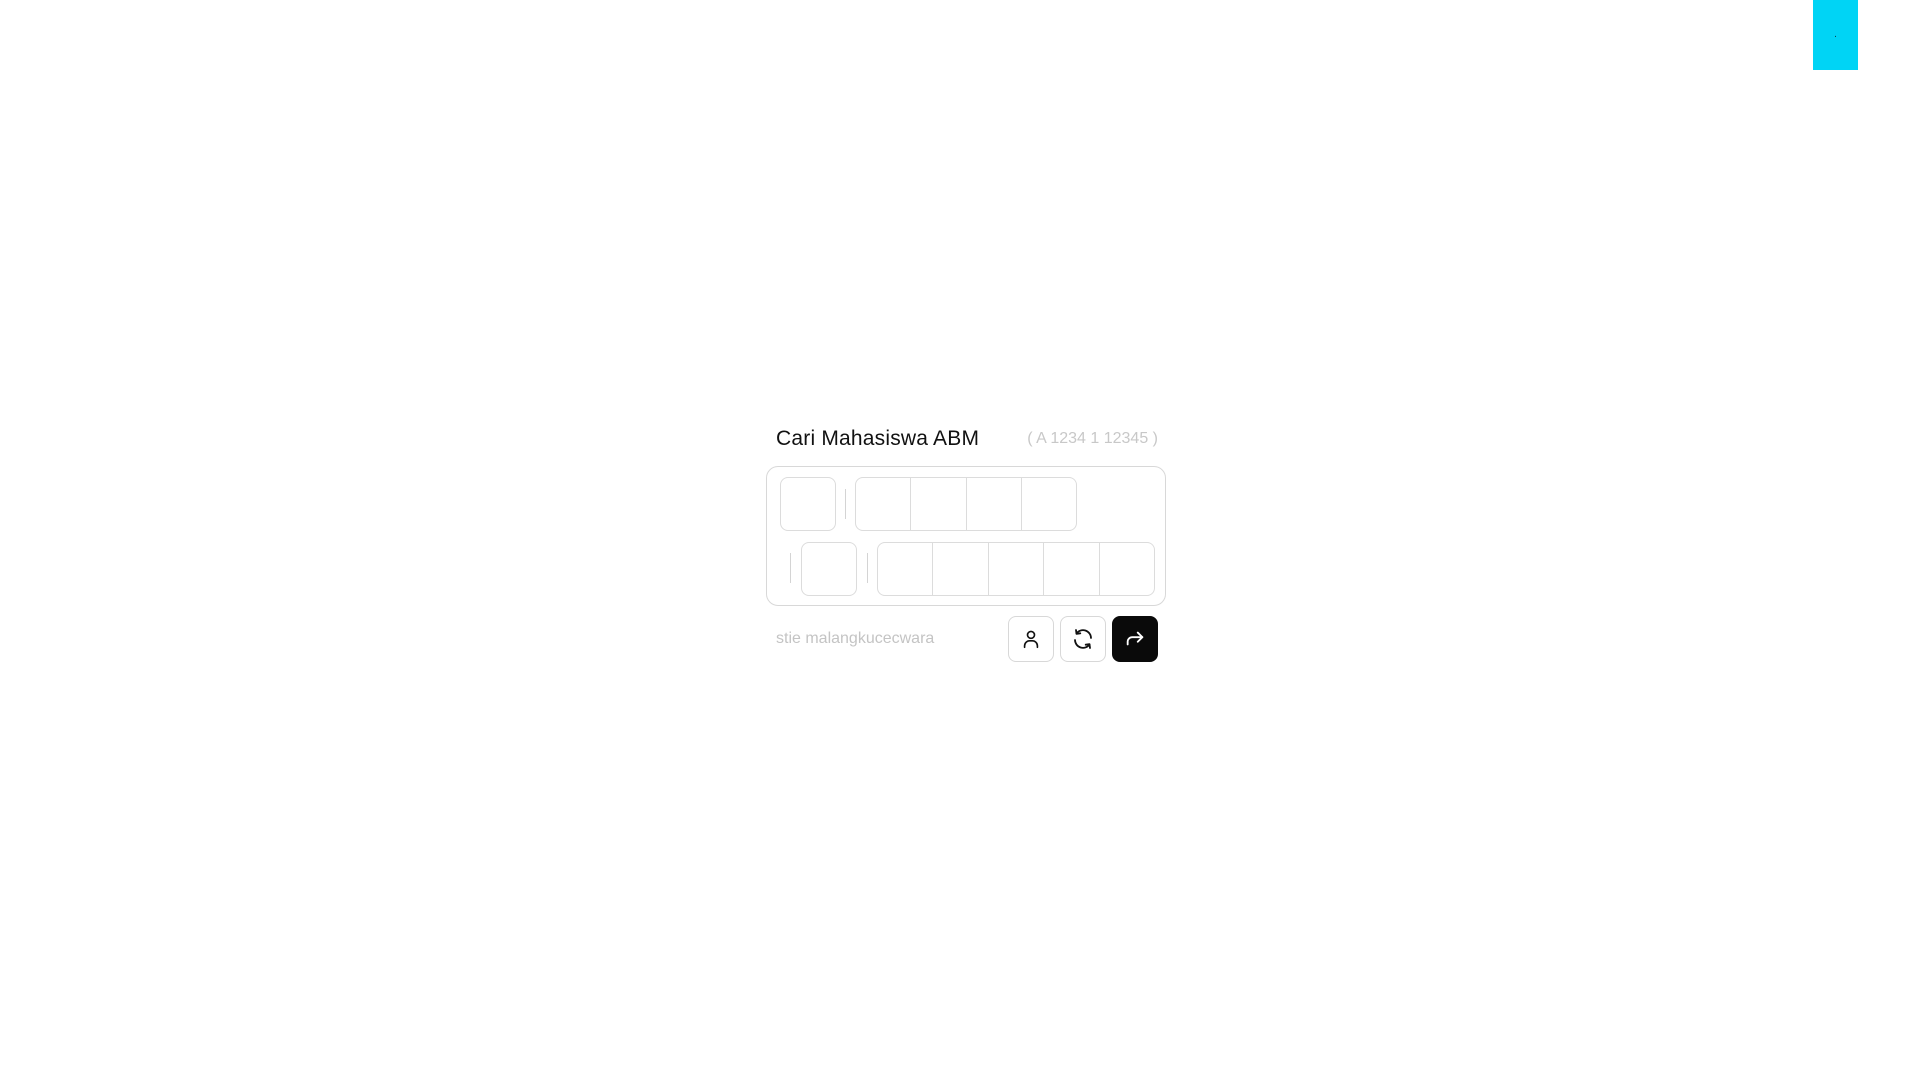  I want to click on institution-text: stie malangkucecwara, so click(855, 638).